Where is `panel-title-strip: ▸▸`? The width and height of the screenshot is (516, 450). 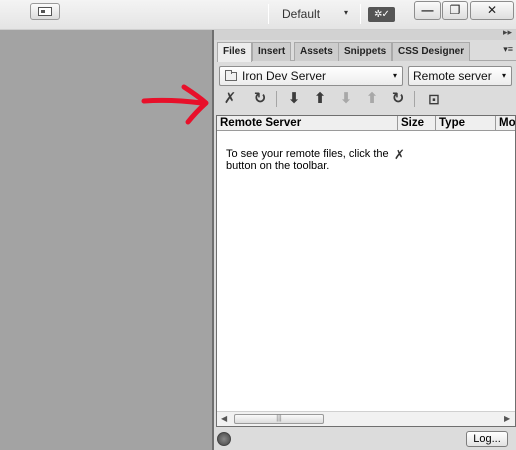
panel-title-strip: ▸▸ is located at coordinates (365, 33).